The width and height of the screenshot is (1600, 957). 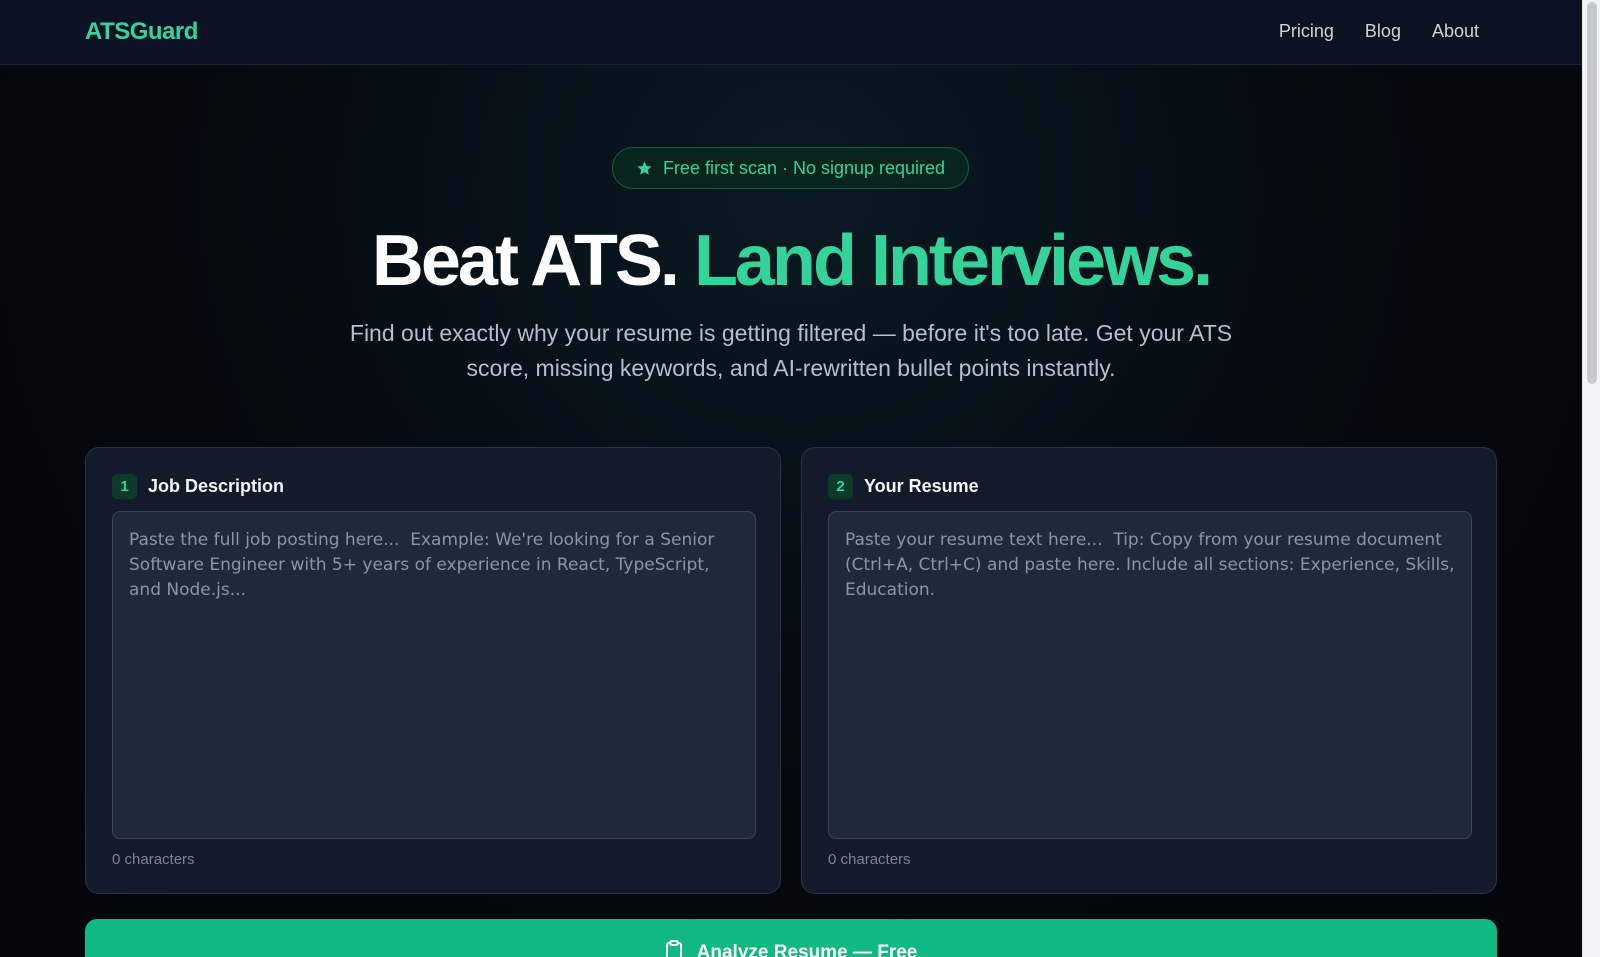 I want to click on card-header: 1 Job Description, so click(x=198, y=486).